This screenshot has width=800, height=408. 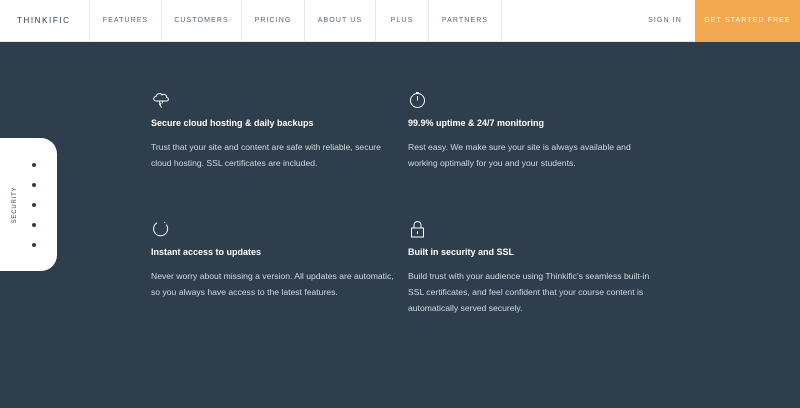 I want to click on nav-item-about-us: ABOUT US, so click(x=339, y=21).